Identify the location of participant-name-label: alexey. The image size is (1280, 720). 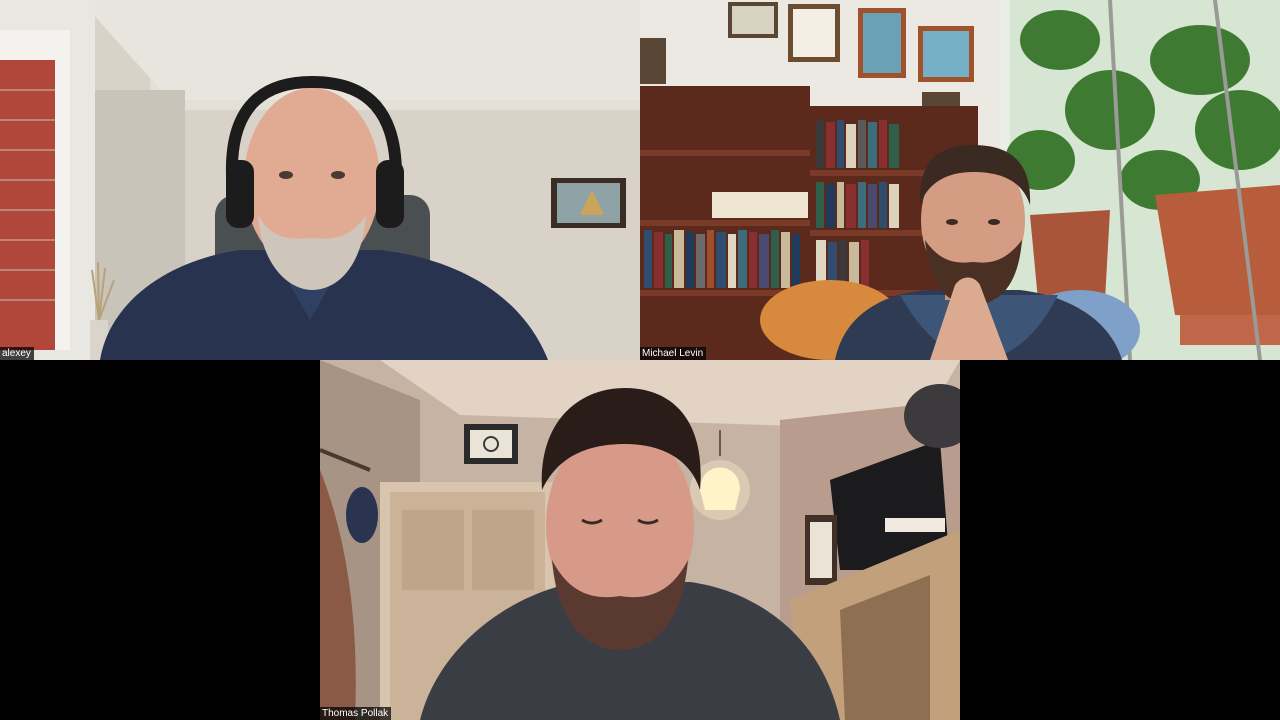
(17, 353).